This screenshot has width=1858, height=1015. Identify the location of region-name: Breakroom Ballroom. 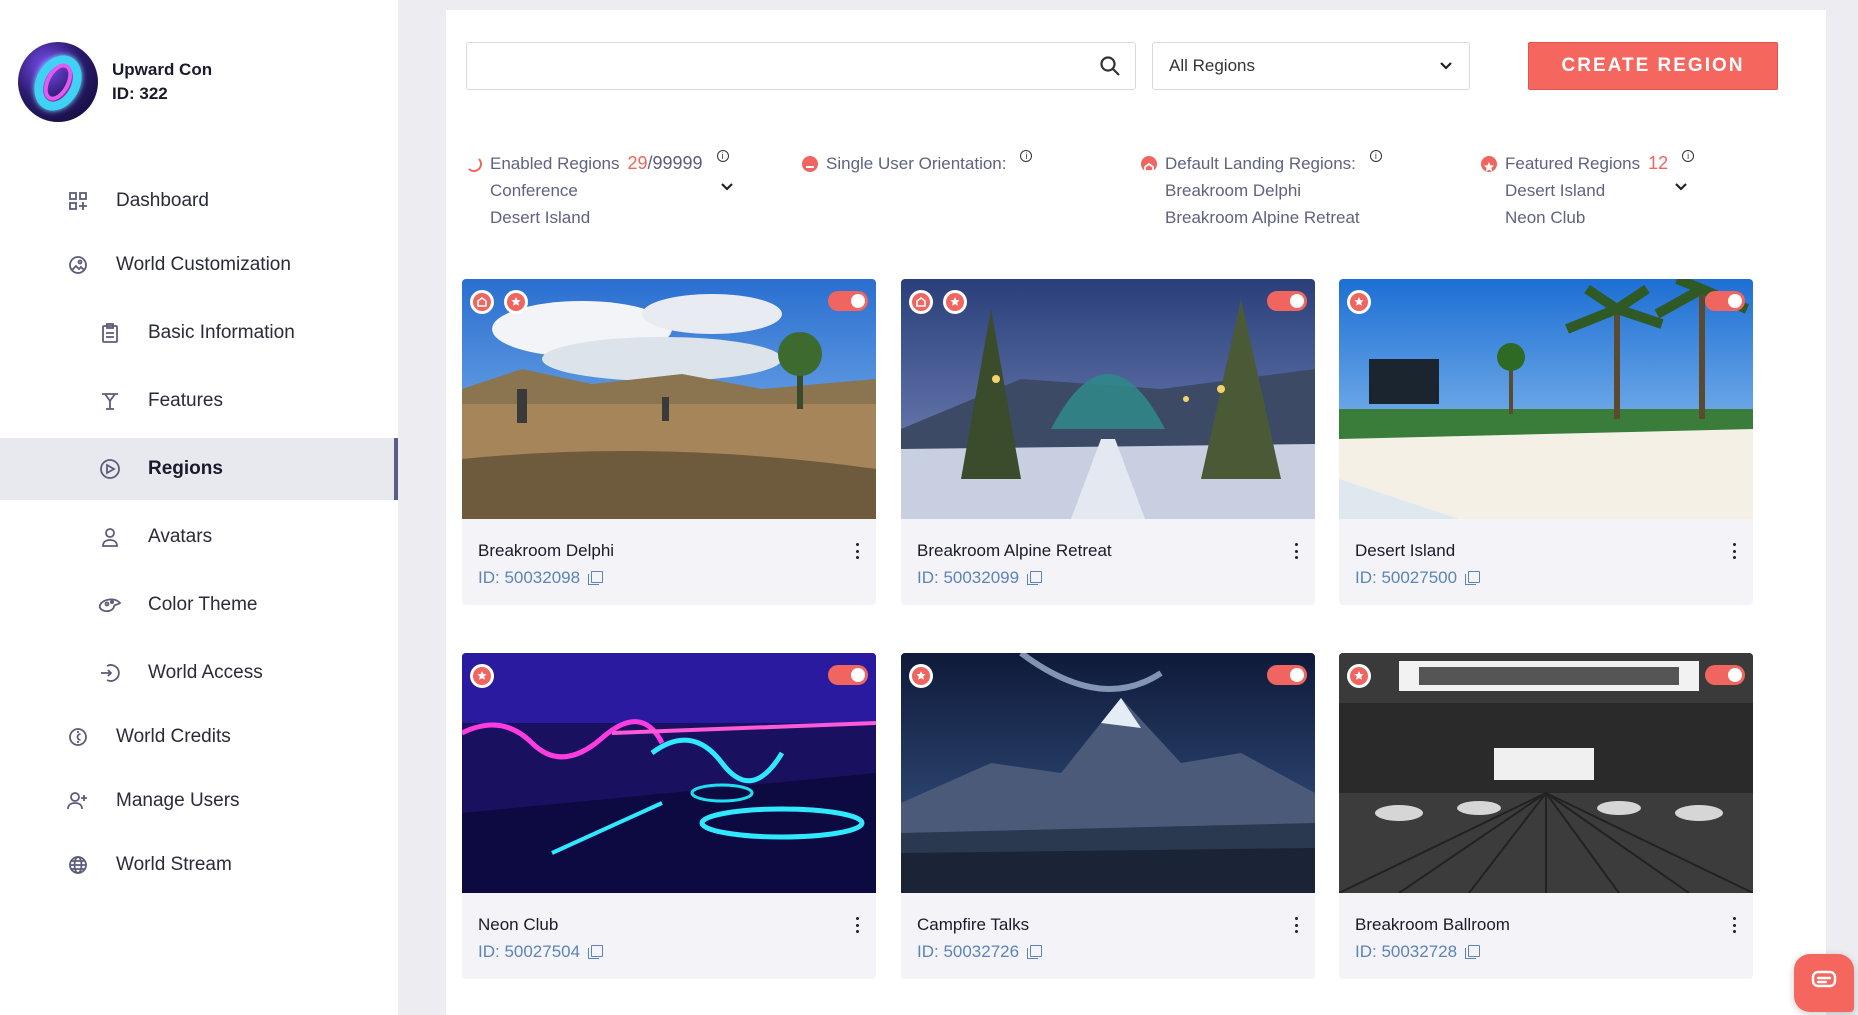
(1432, 924).